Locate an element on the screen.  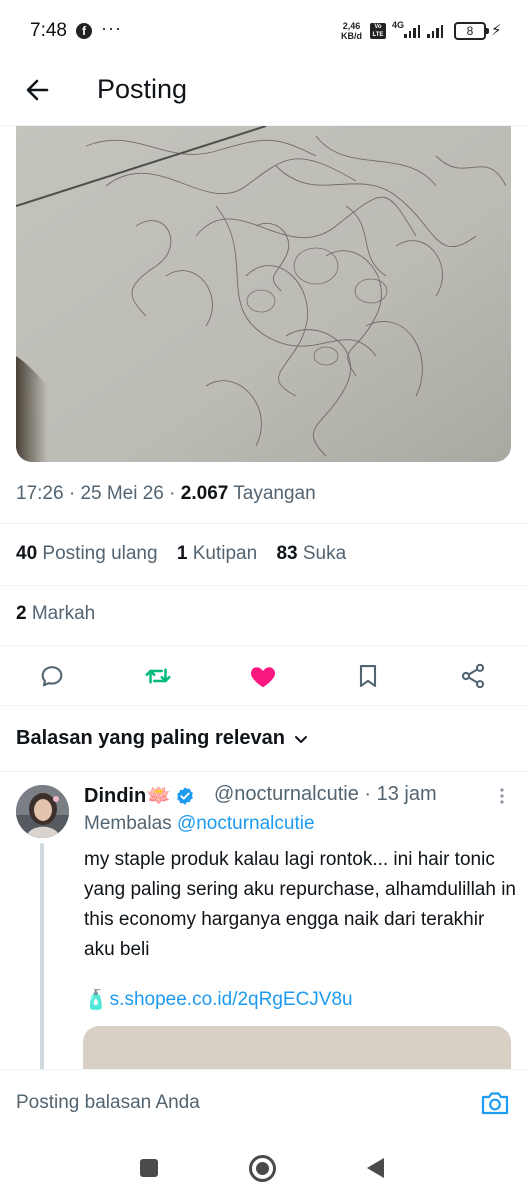
reply-time: 13 jam is located at coordinates (406, 794).